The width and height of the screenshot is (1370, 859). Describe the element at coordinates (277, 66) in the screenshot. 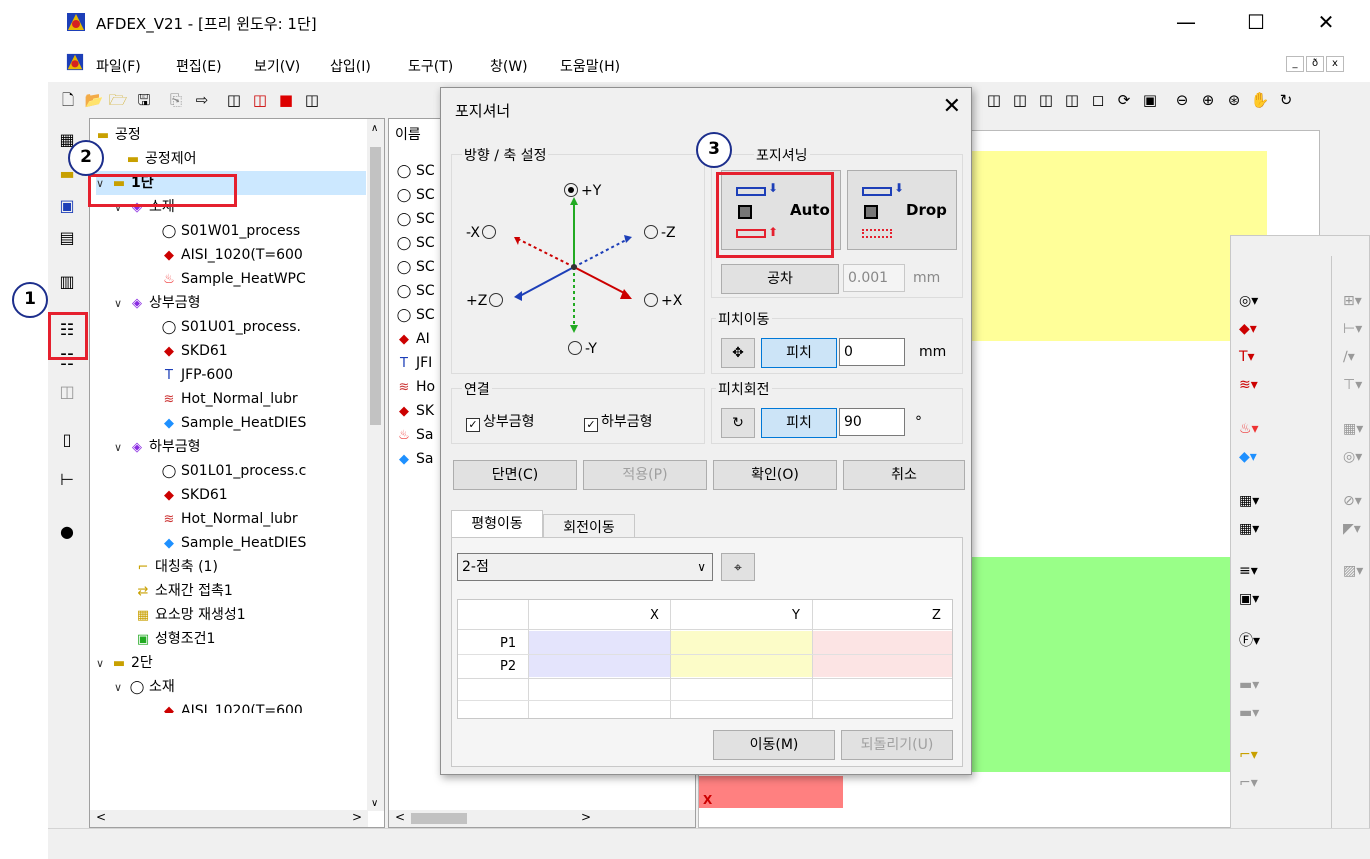

I see `menu-view: 보기(V)` at that location.